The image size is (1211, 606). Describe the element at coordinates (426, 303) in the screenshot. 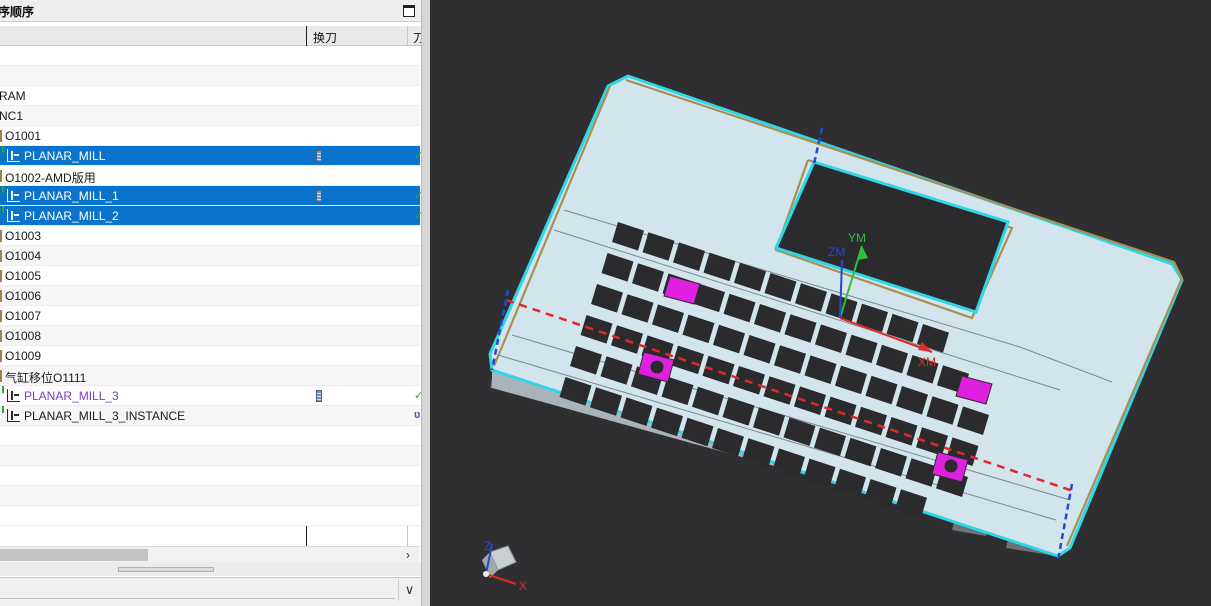

I see `viewport-divider` at that location.